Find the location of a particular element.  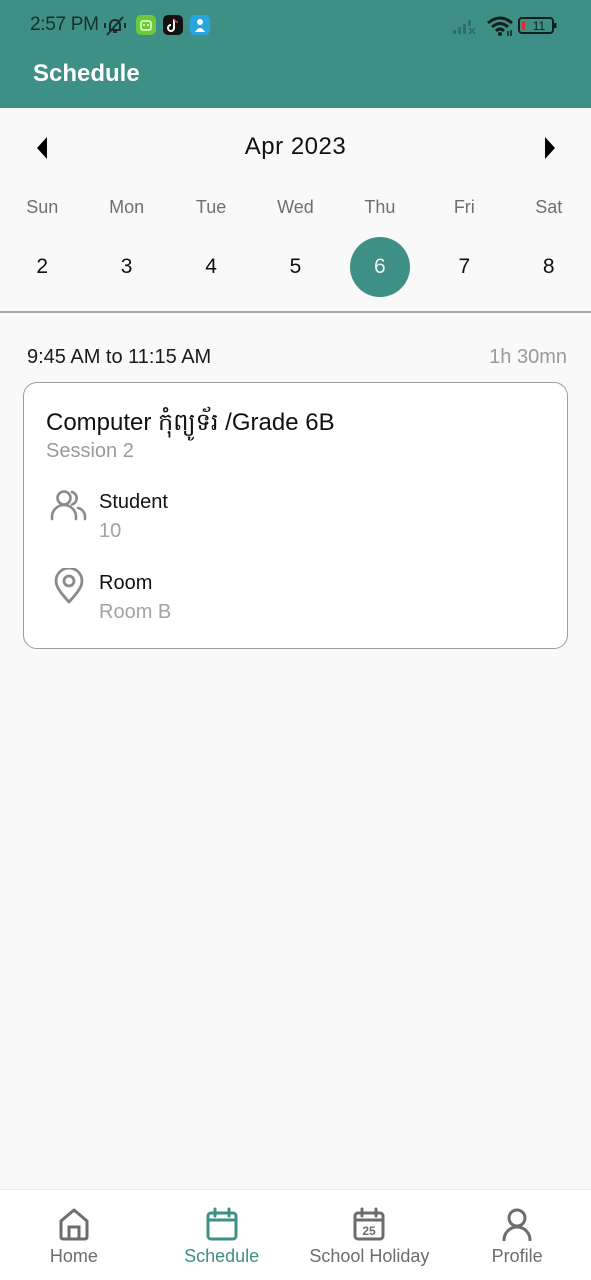

weekday-label: Fri is located at coordinates (464, 207).